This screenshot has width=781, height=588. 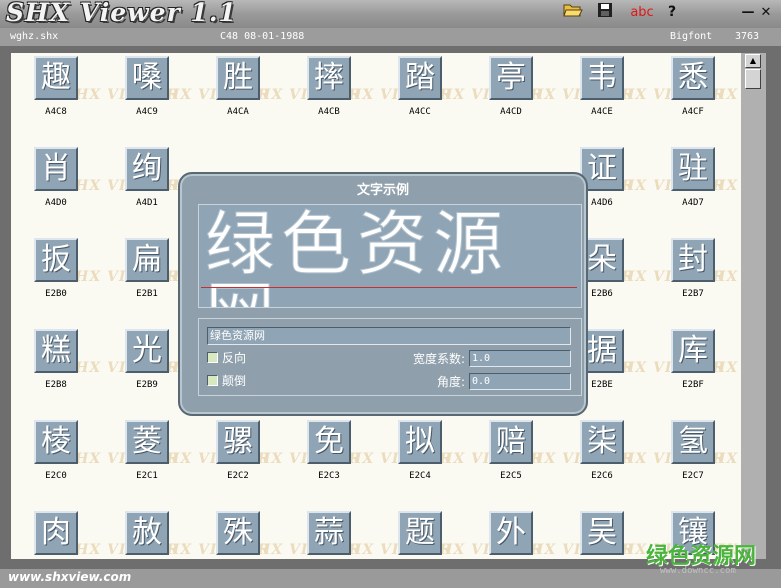 What do you see at coordinates (753, 306) in the screenshot?
I see `vertical-scrollbar: ▲` at bounding box center [753, 306].